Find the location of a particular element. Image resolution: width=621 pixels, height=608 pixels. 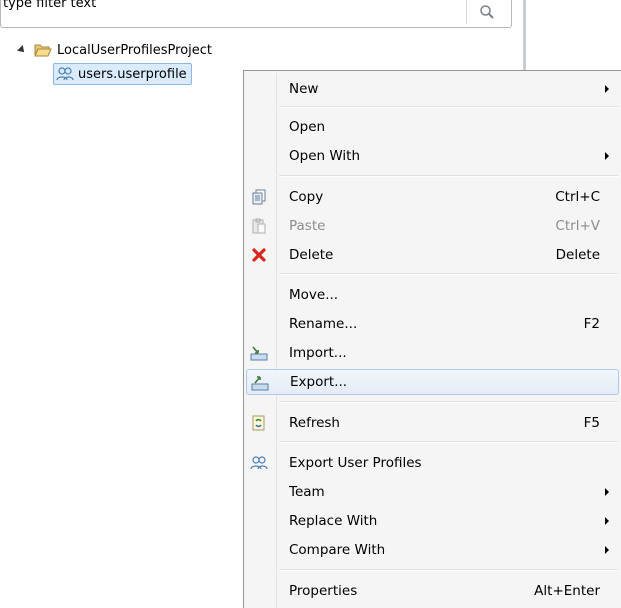

menu-item-paste: Paste Ctrl+V is located at coordinates (432, 226).